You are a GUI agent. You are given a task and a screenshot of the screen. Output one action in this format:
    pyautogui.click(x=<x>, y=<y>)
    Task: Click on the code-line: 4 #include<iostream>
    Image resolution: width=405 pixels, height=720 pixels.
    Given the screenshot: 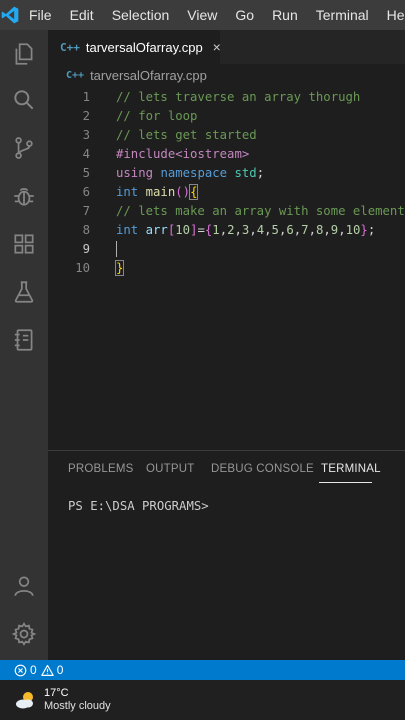 What is the action you would take?
    pyautogui.click(x=226, y=153)
    